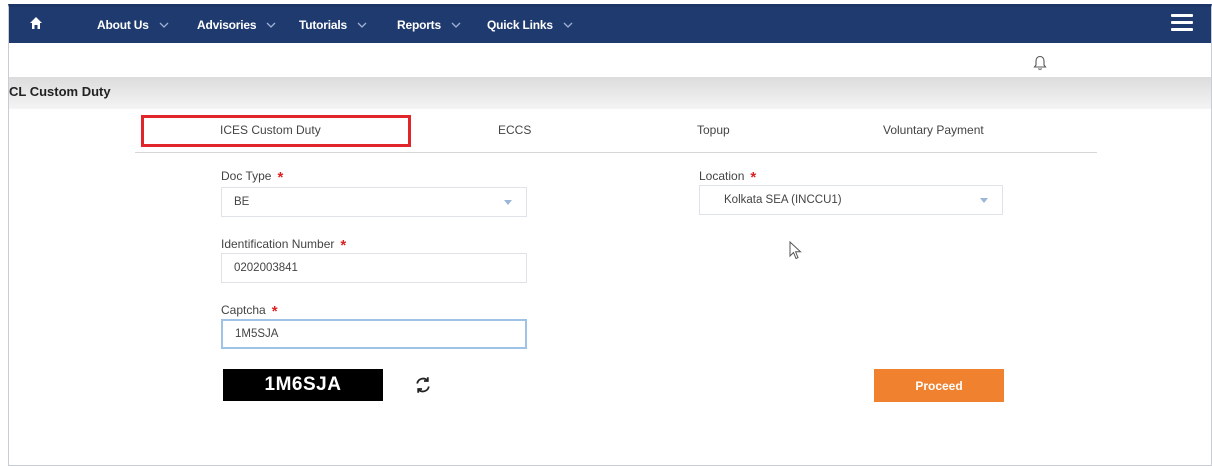  I want to click on location-label: Location *, so click(728, 176).